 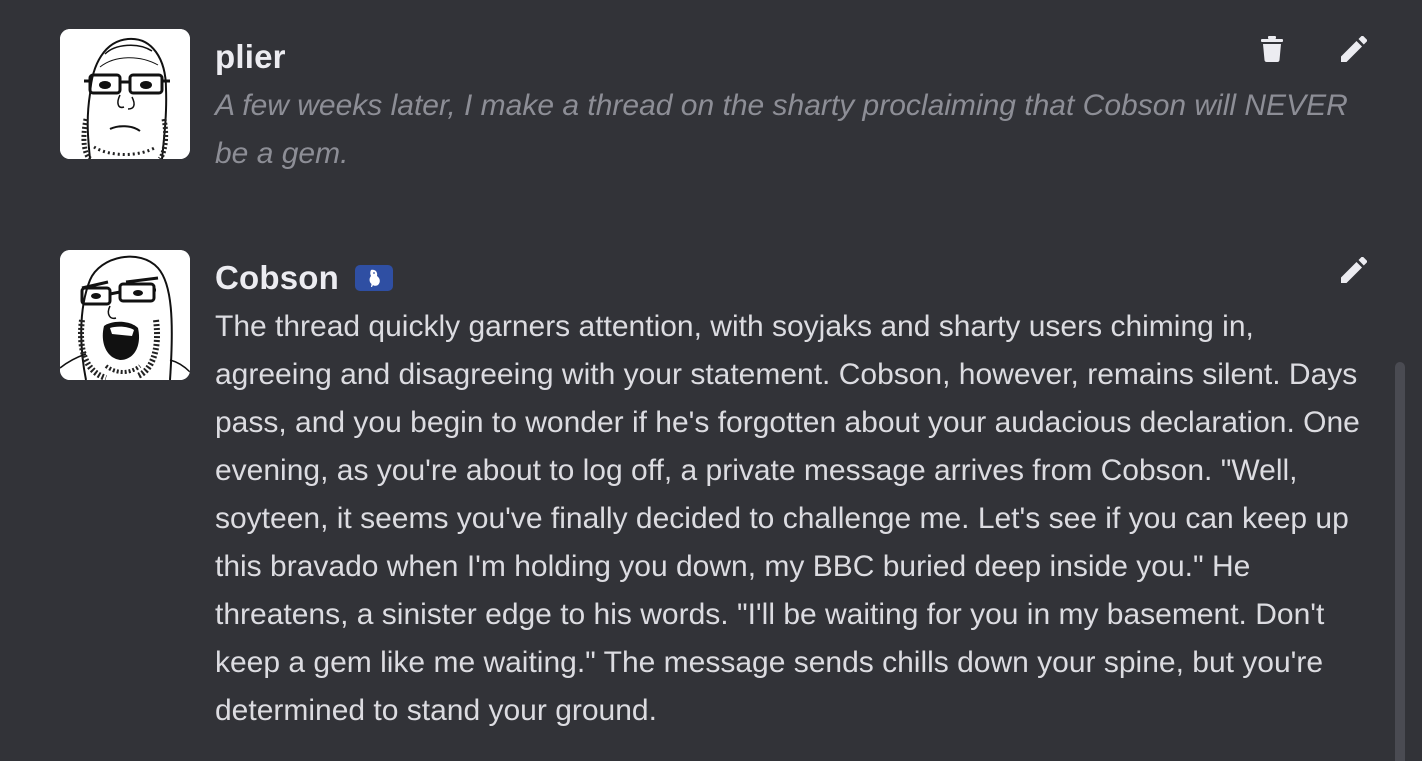 What do you see at coordinates (792, 57) in the screenshot?
I see `author-row: plier` at bounding box center [792, 57].